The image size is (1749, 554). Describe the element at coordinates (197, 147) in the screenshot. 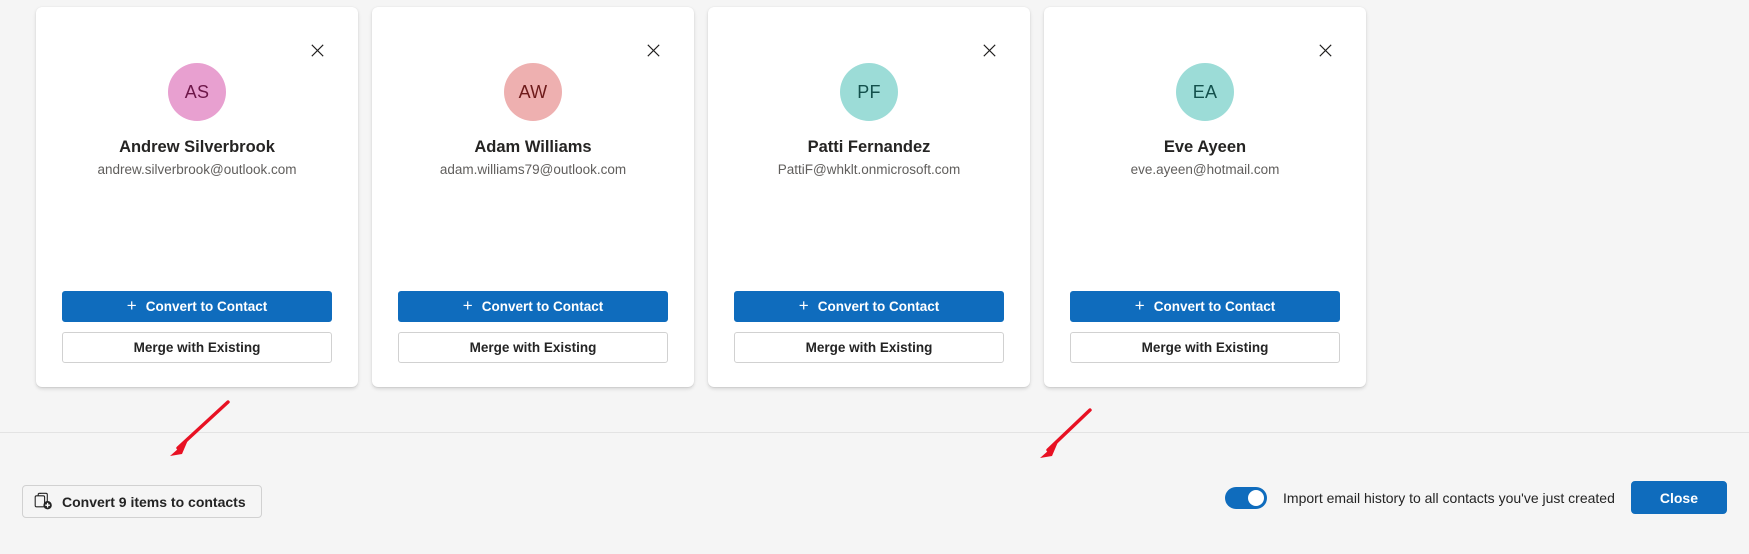

I see `contact-name: Andrew Silverbrook` at that location.